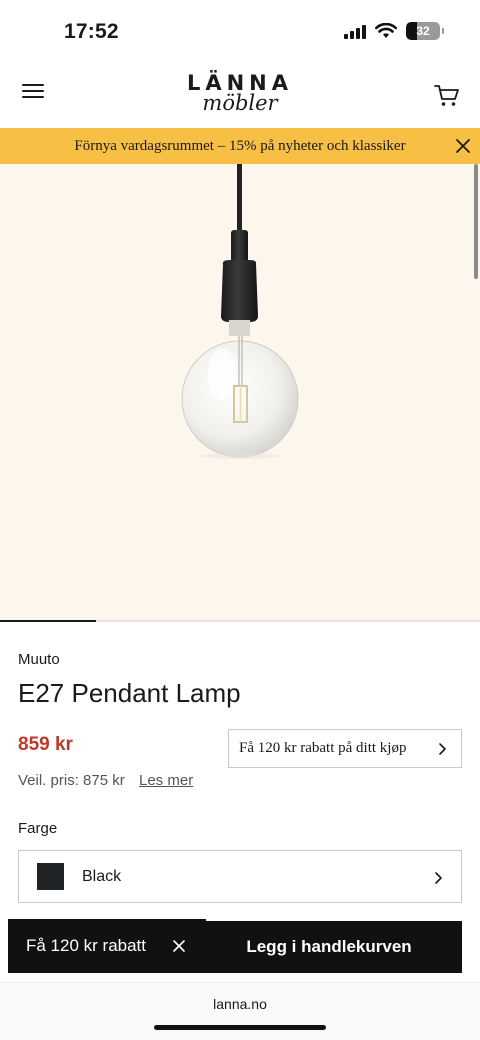 The image size is (480, 1040). I want to click on product-brand: Muuto, so click(39, 659).